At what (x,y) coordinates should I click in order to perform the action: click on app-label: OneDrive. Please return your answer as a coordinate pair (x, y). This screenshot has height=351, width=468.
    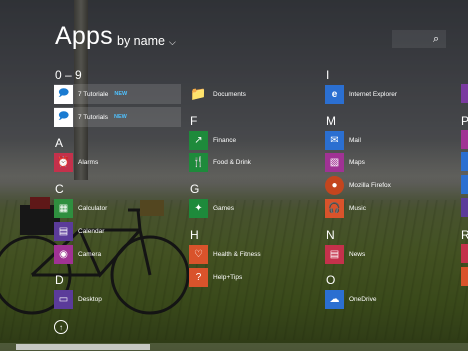
    Looking at the image, I should click on (363, 299).